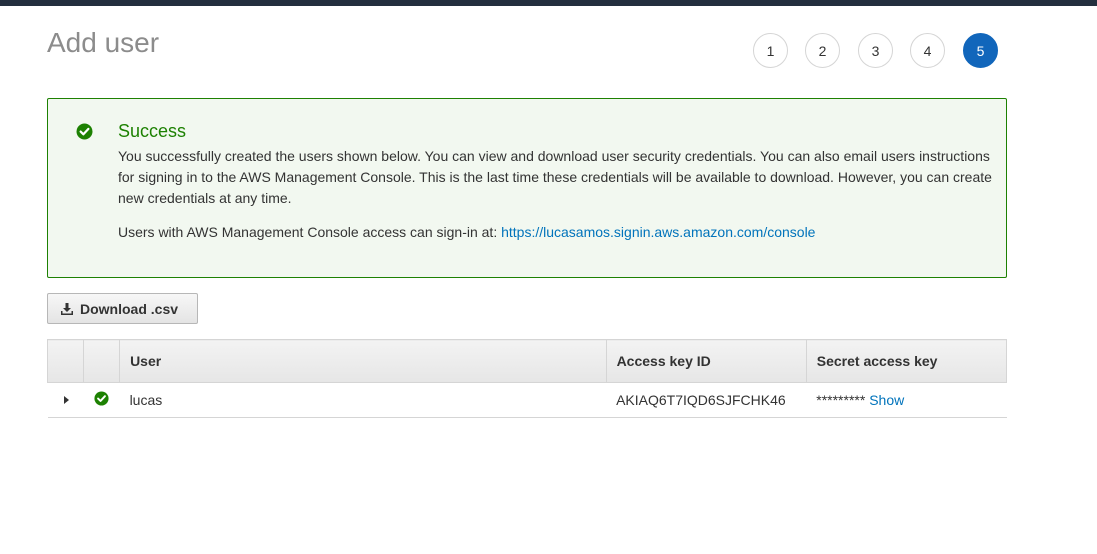  Describe the element at coordinates (886, 400) in the screenshot. I see `show-secret-link: Show` at that location.